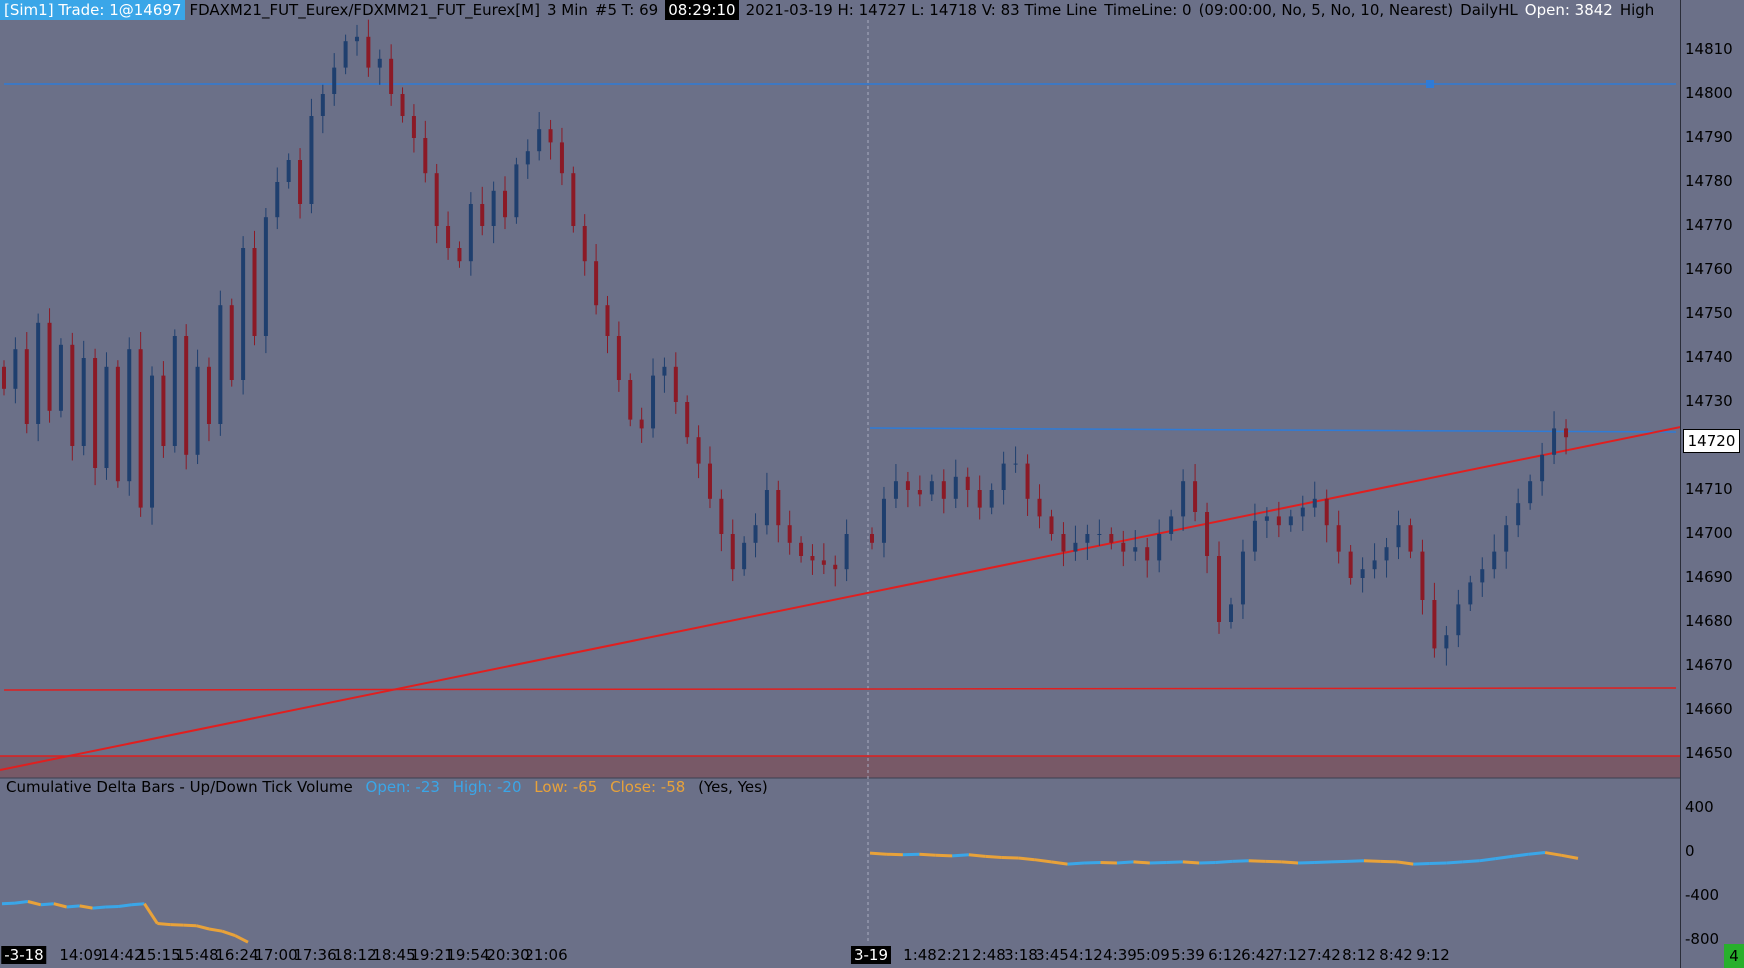 The height and width of the screenshot is (968, 1744). Describe the element at coordinates (1430, 84) in the screenshot. I see `resistance-handle` at that location.